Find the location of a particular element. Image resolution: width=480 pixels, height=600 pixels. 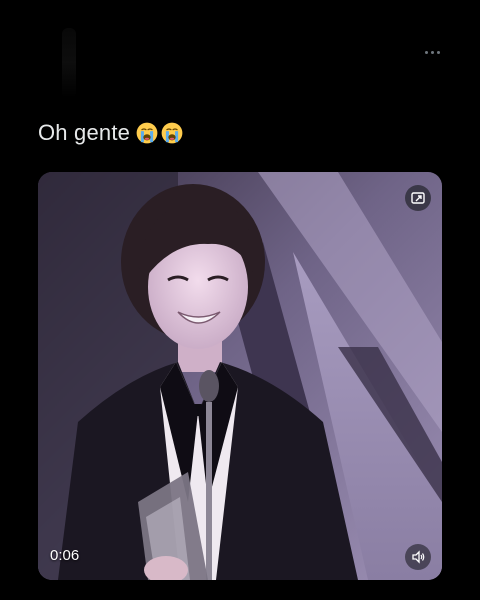

video-elapsed-time: 0:06 is located at coordinates (65, 555).